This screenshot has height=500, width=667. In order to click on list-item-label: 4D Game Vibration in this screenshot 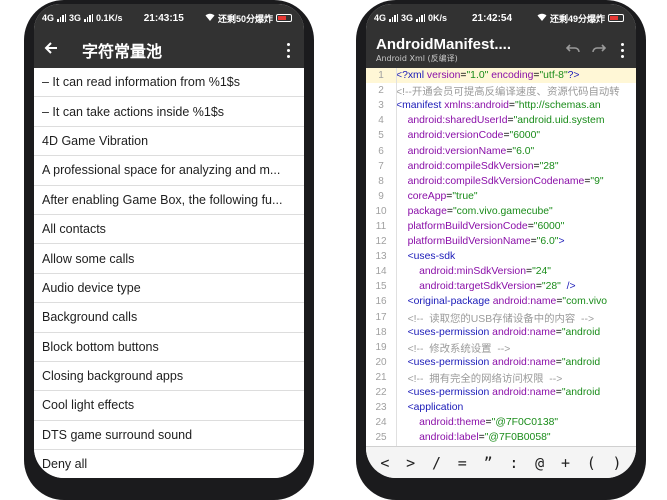, I will do `click(95, 140)`.